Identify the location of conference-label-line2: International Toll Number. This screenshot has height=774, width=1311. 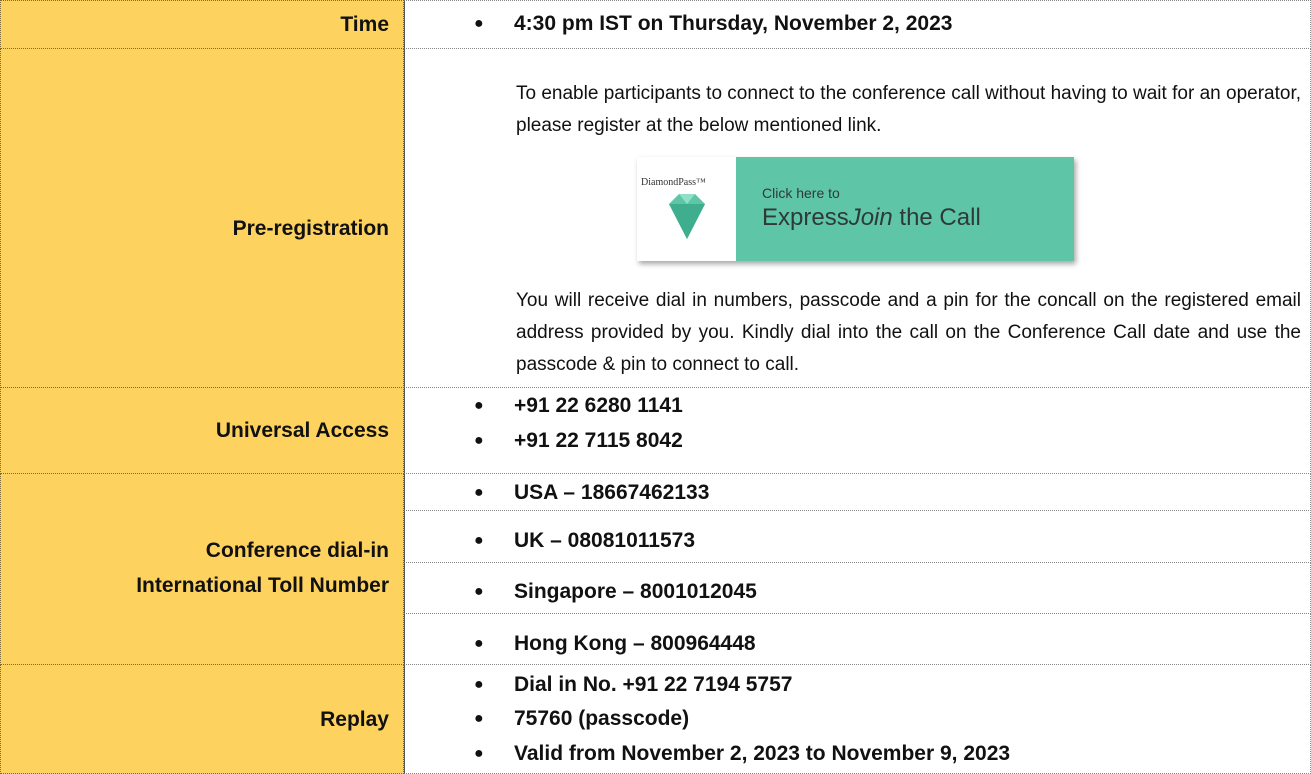
(262, 585).